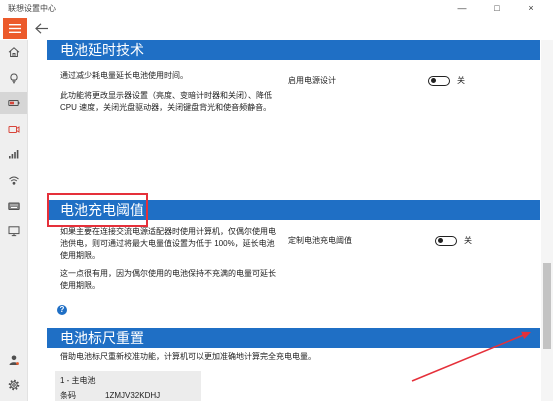 The image size is (553, 402). I want to click on sidebar-item-lighting, so click(13, 78).